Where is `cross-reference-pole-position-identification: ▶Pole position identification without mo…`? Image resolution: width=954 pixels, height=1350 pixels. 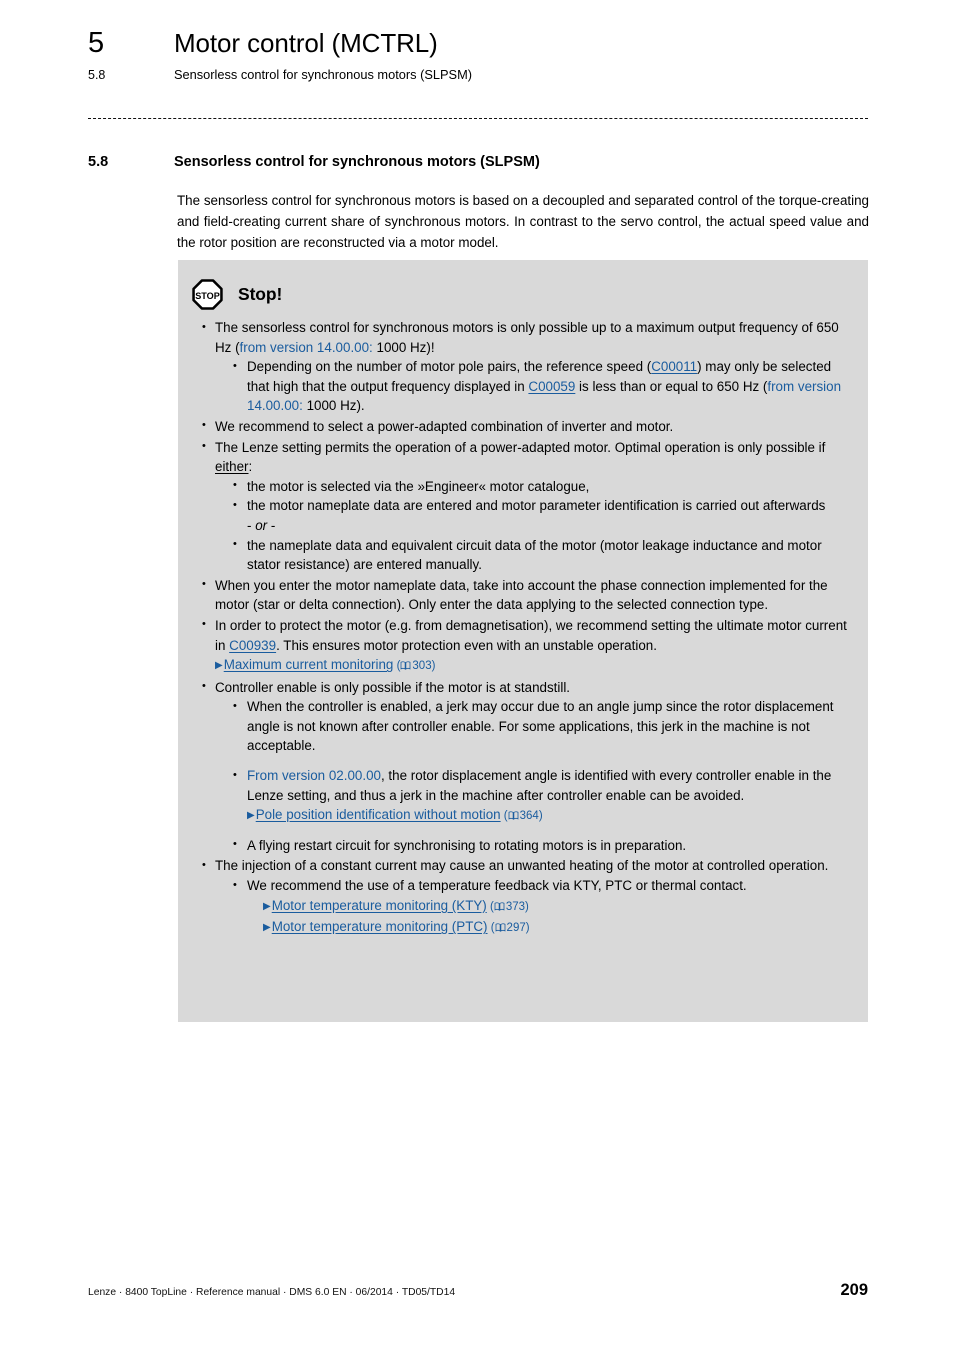
cross-reference-pole-position-identification: ▶Pole position identification without mo… is located at coordinates (374, 814).